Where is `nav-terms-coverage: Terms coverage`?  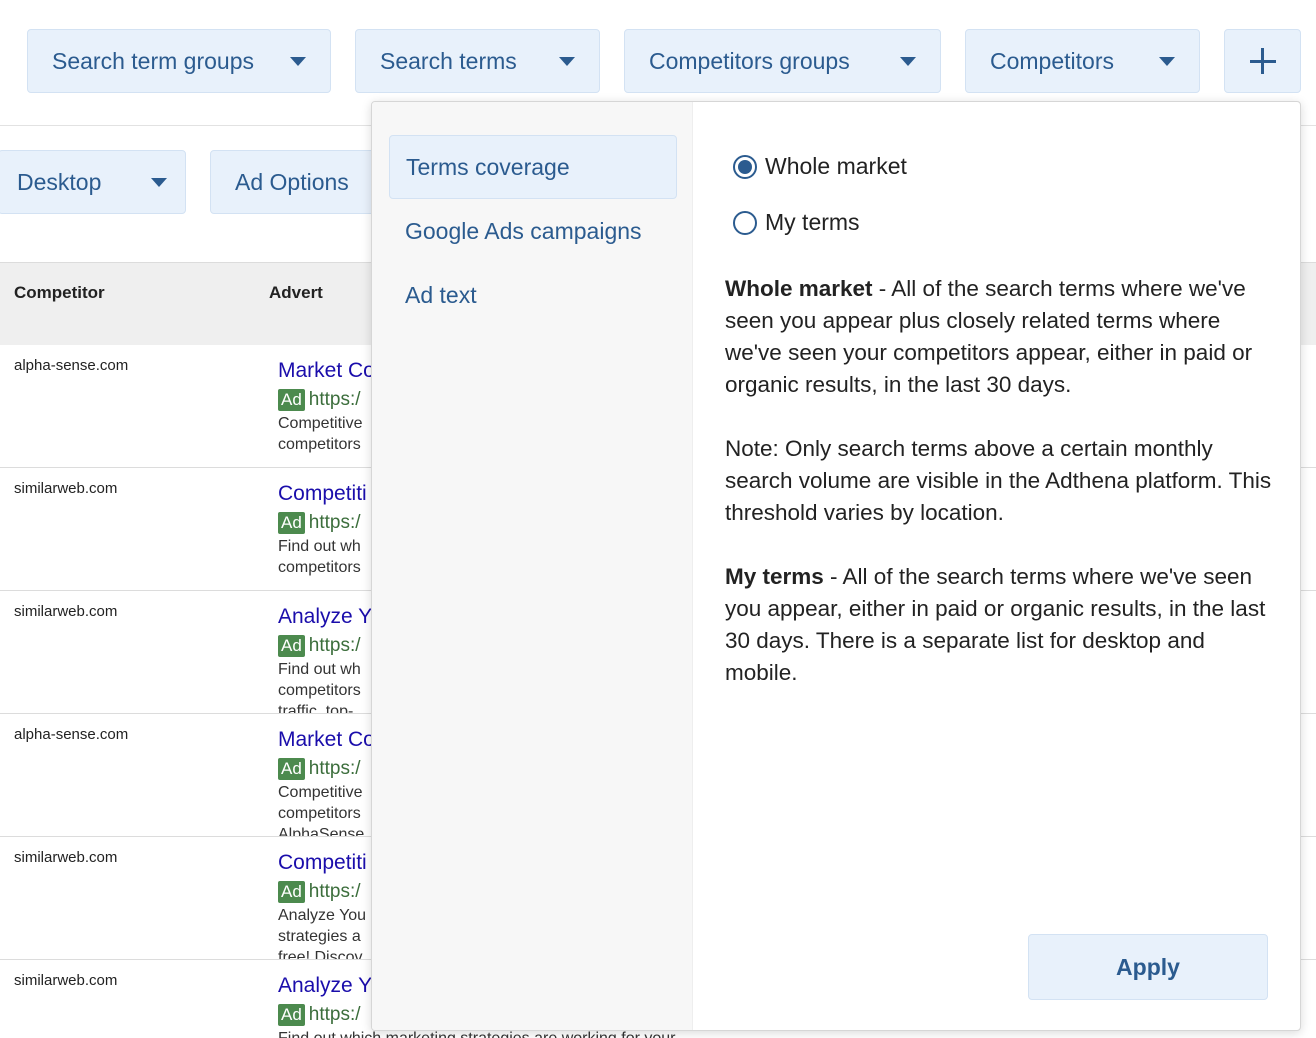 nav-terms-coverage: Terms coverage is located at coordinates (533, 167).